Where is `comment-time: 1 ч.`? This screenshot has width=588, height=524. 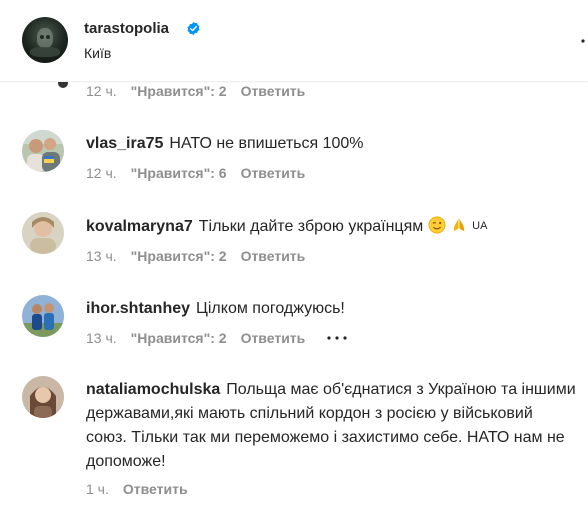
comment-time: 1 ч. is located at coordinates (97, 489).